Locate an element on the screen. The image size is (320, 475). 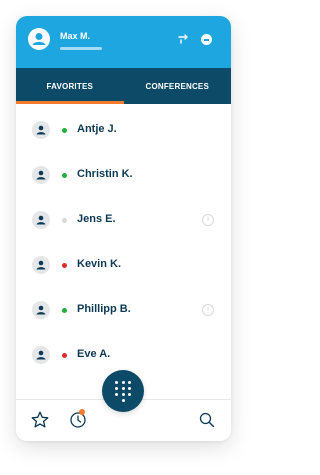
star-icon is located at coordinates (40, 422).